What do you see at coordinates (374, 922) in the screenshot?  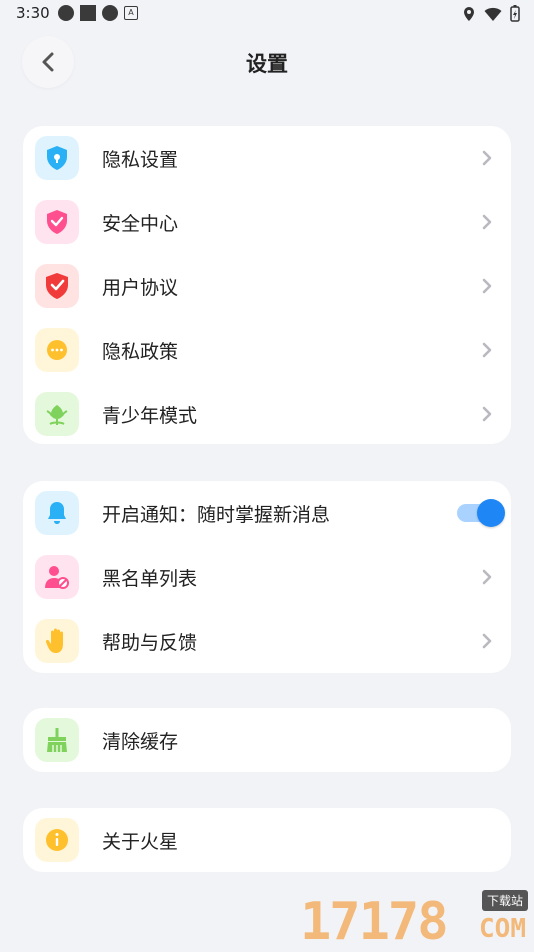 I see `watermark-number: 17178` at bounding box center [374, 922].